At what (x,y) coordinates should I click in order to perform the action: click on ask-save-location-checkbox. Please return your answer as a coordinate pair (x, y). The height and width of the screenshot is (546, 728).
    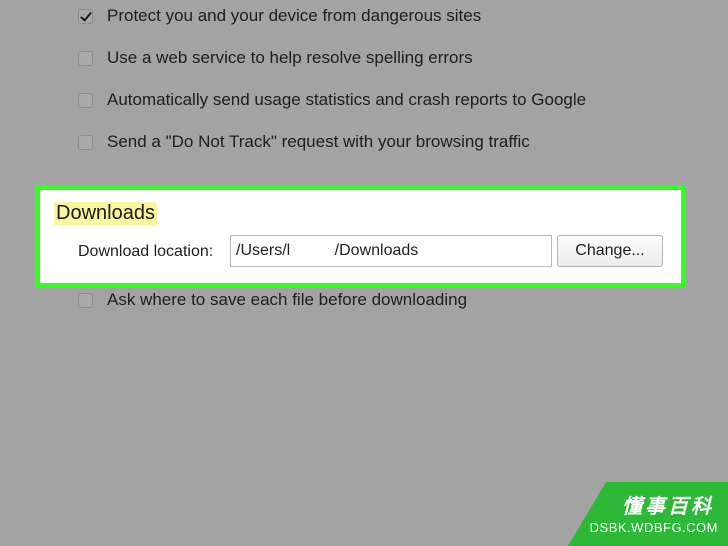
    Looking at the image, I should click on (85, 300).